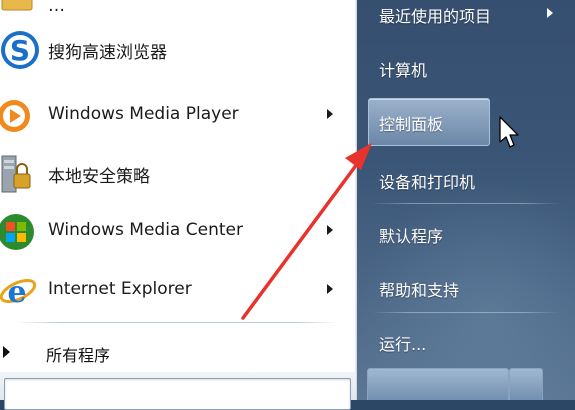  Describe the element at coordinates (175, 232) in the screenshot. I see `program-item-windows-media-center: Windows Media Center` at that location.